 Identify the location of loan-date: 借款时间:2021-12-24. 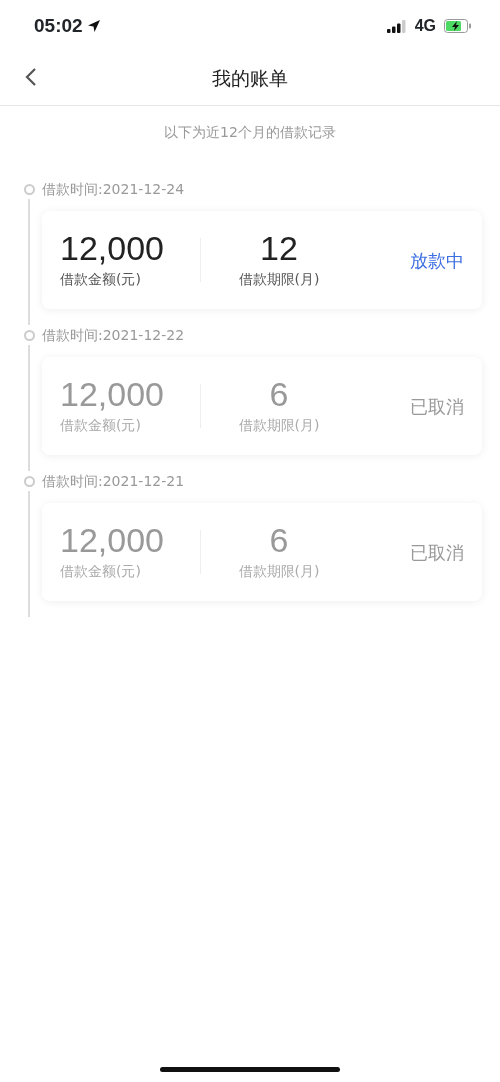
(114, 189).